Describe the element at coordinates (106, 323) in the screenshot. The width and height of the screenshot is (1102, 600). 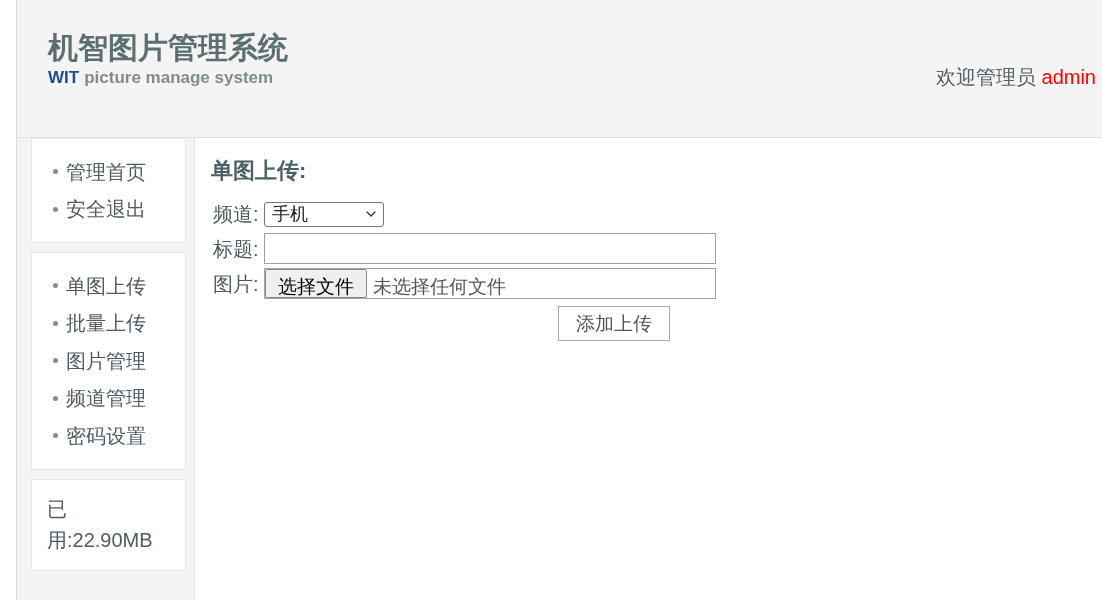
I see `sidebar-link: 批量上传` at that location.